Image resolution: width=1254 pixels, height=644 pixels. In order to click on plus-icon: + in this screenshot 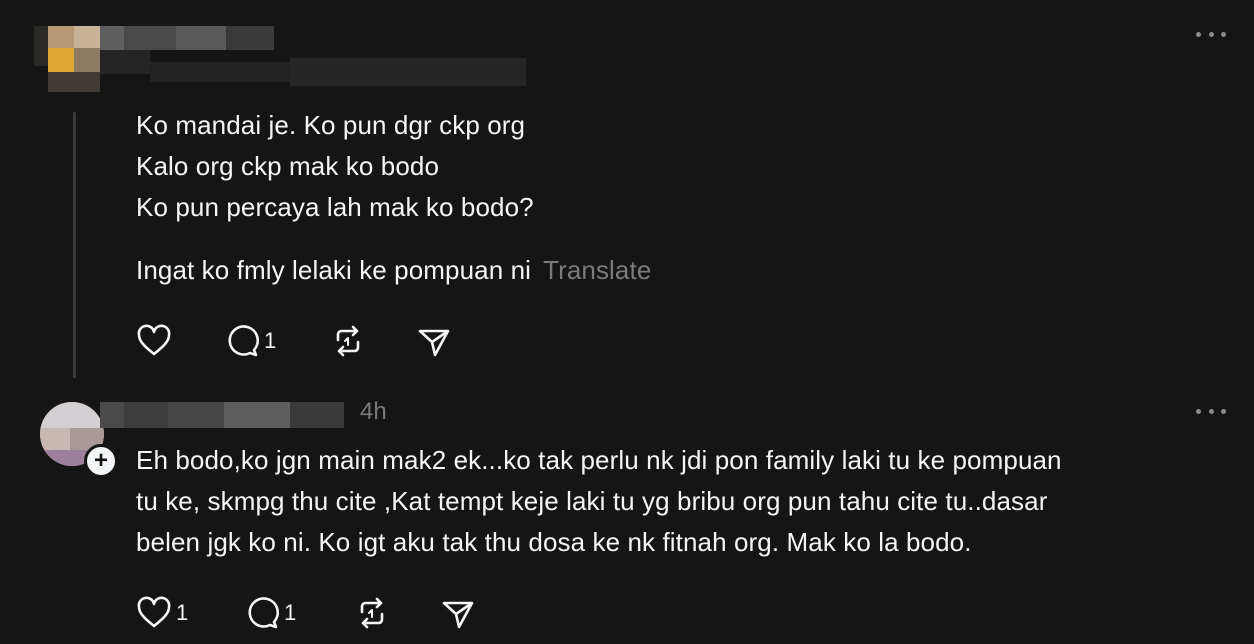, I will do `click(100, 460)`.